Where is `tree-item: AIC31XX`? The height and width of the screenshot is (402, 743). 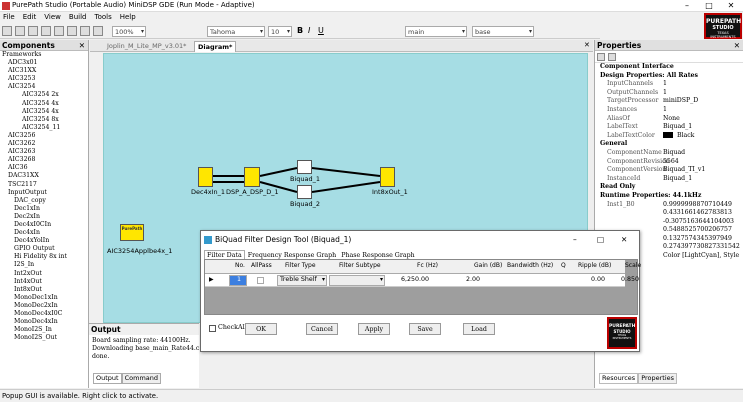
tree-item: AIC31XX is located at coordinates (44, 71).